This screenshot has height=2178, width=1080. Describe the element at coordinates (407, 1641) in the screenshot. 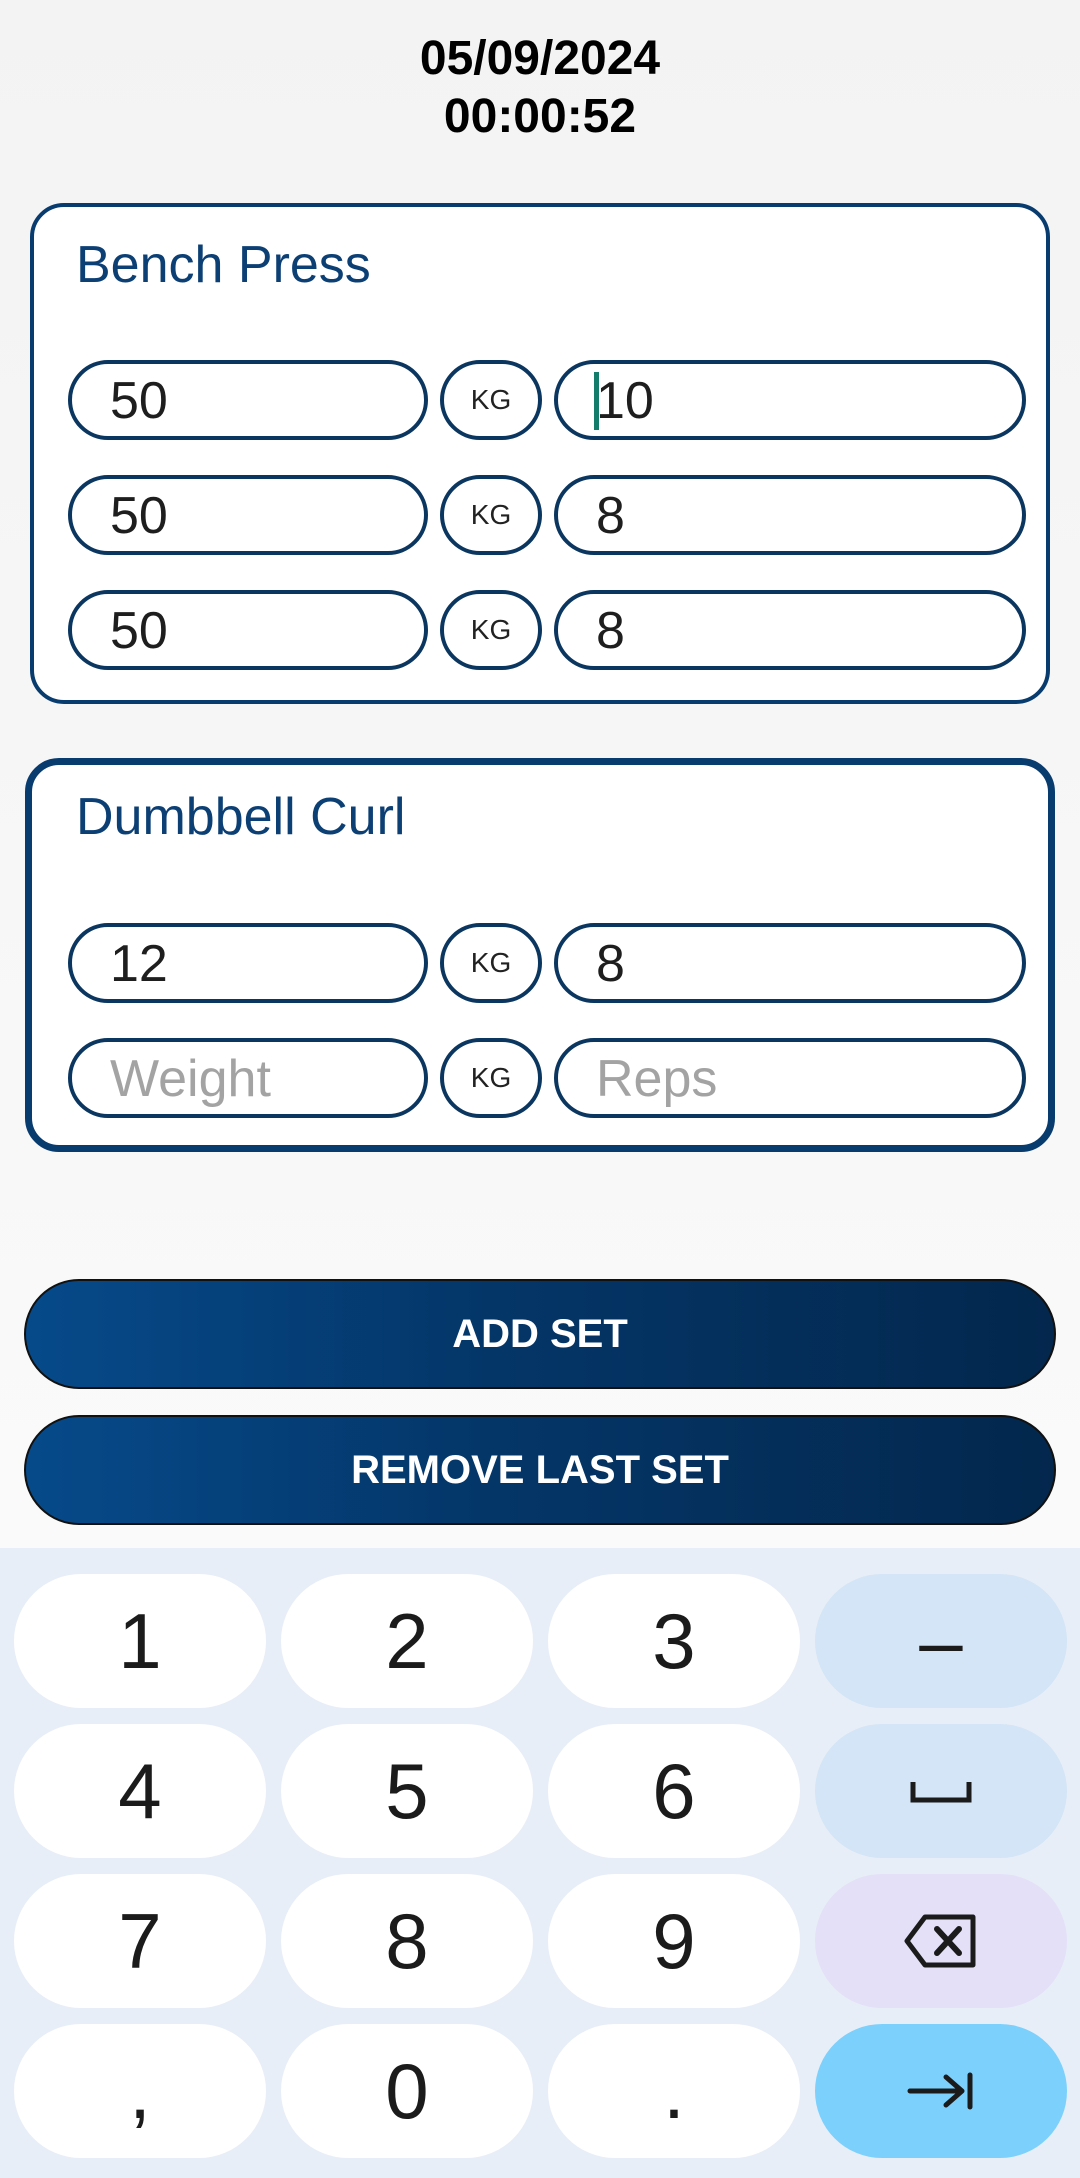

I see `key-2: 2` at that location.